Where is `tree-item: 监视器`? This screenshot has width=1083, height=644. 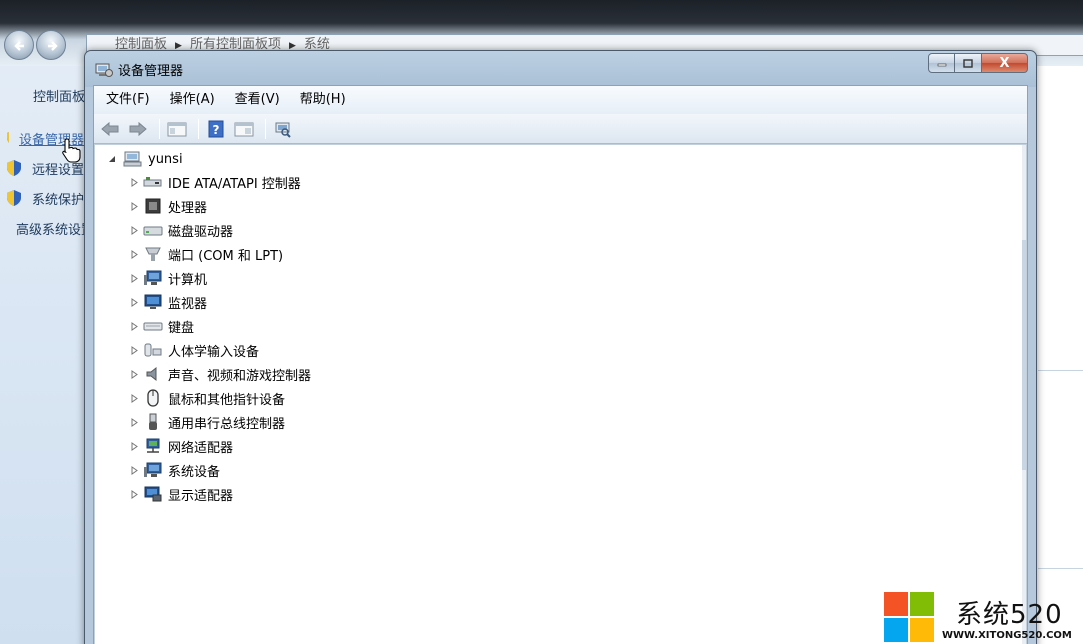
tree-item: 监视器 is located at coordinates (168, 302).